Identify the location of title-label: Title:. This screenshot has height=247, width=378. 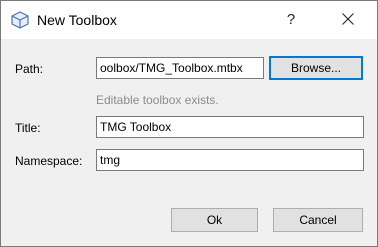
(28, 128).